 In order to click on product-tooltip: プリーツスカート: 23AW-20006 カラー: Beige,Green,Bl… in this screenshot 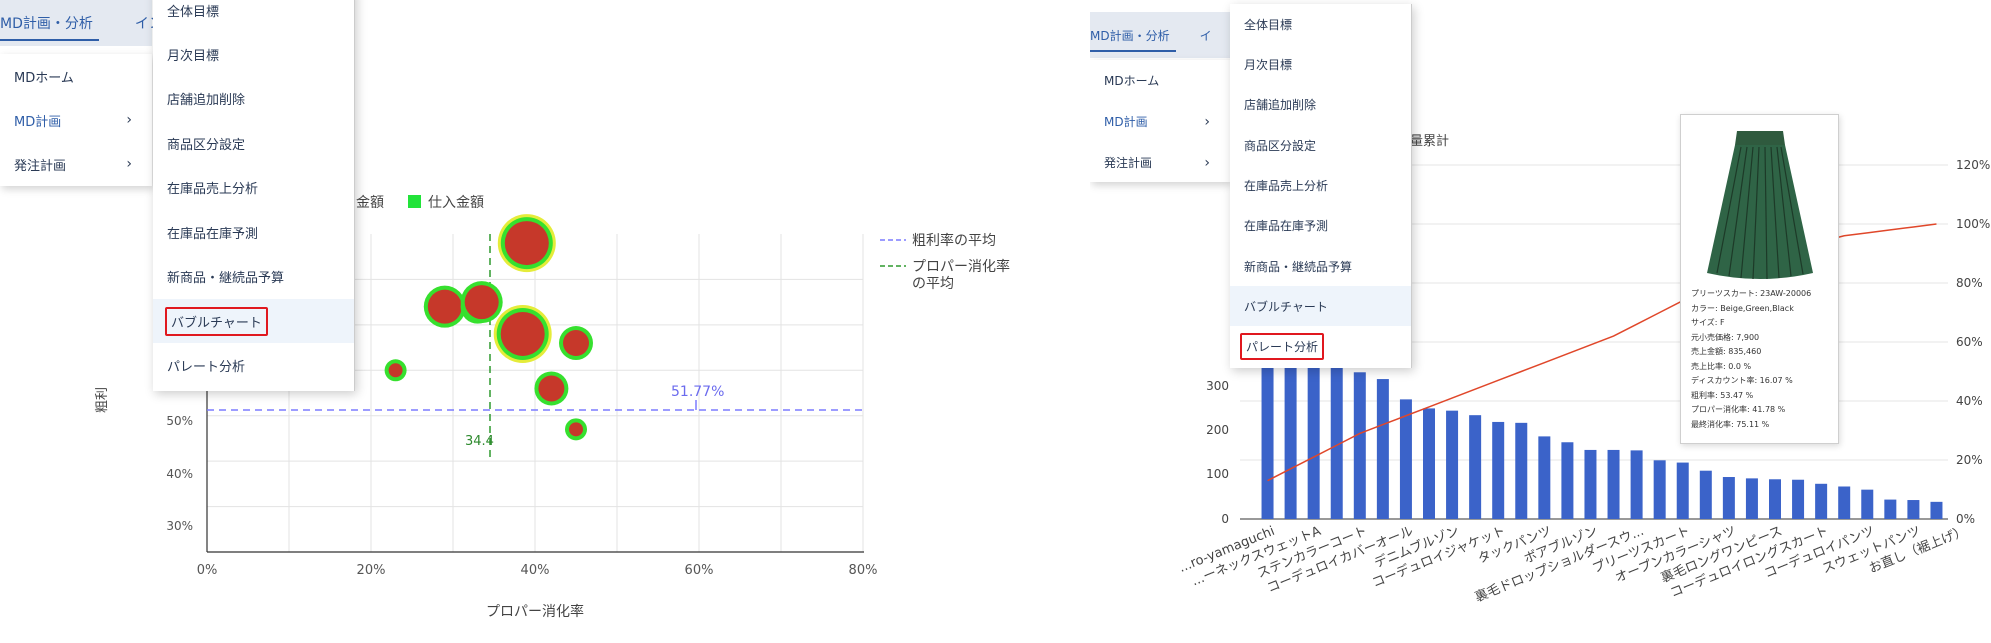, I will do `click(1759, 279)`.